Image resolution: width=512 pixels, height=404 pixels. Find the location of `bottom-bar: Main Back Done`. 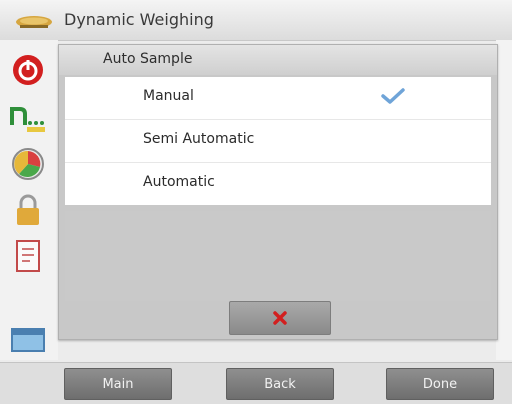

bottom-bar: Main Back Done is located at coordinates (256, 383).